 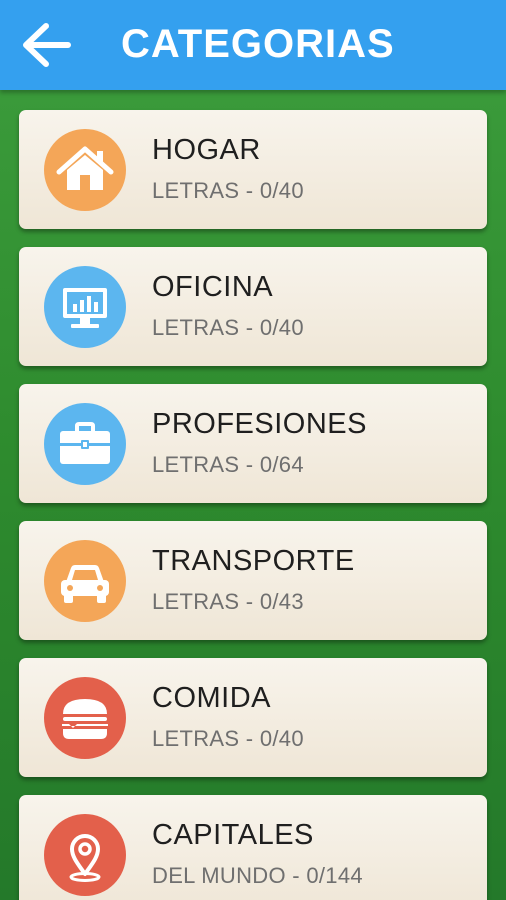 I want to click on computer-monitor-icon, so click(x=85, y=307).